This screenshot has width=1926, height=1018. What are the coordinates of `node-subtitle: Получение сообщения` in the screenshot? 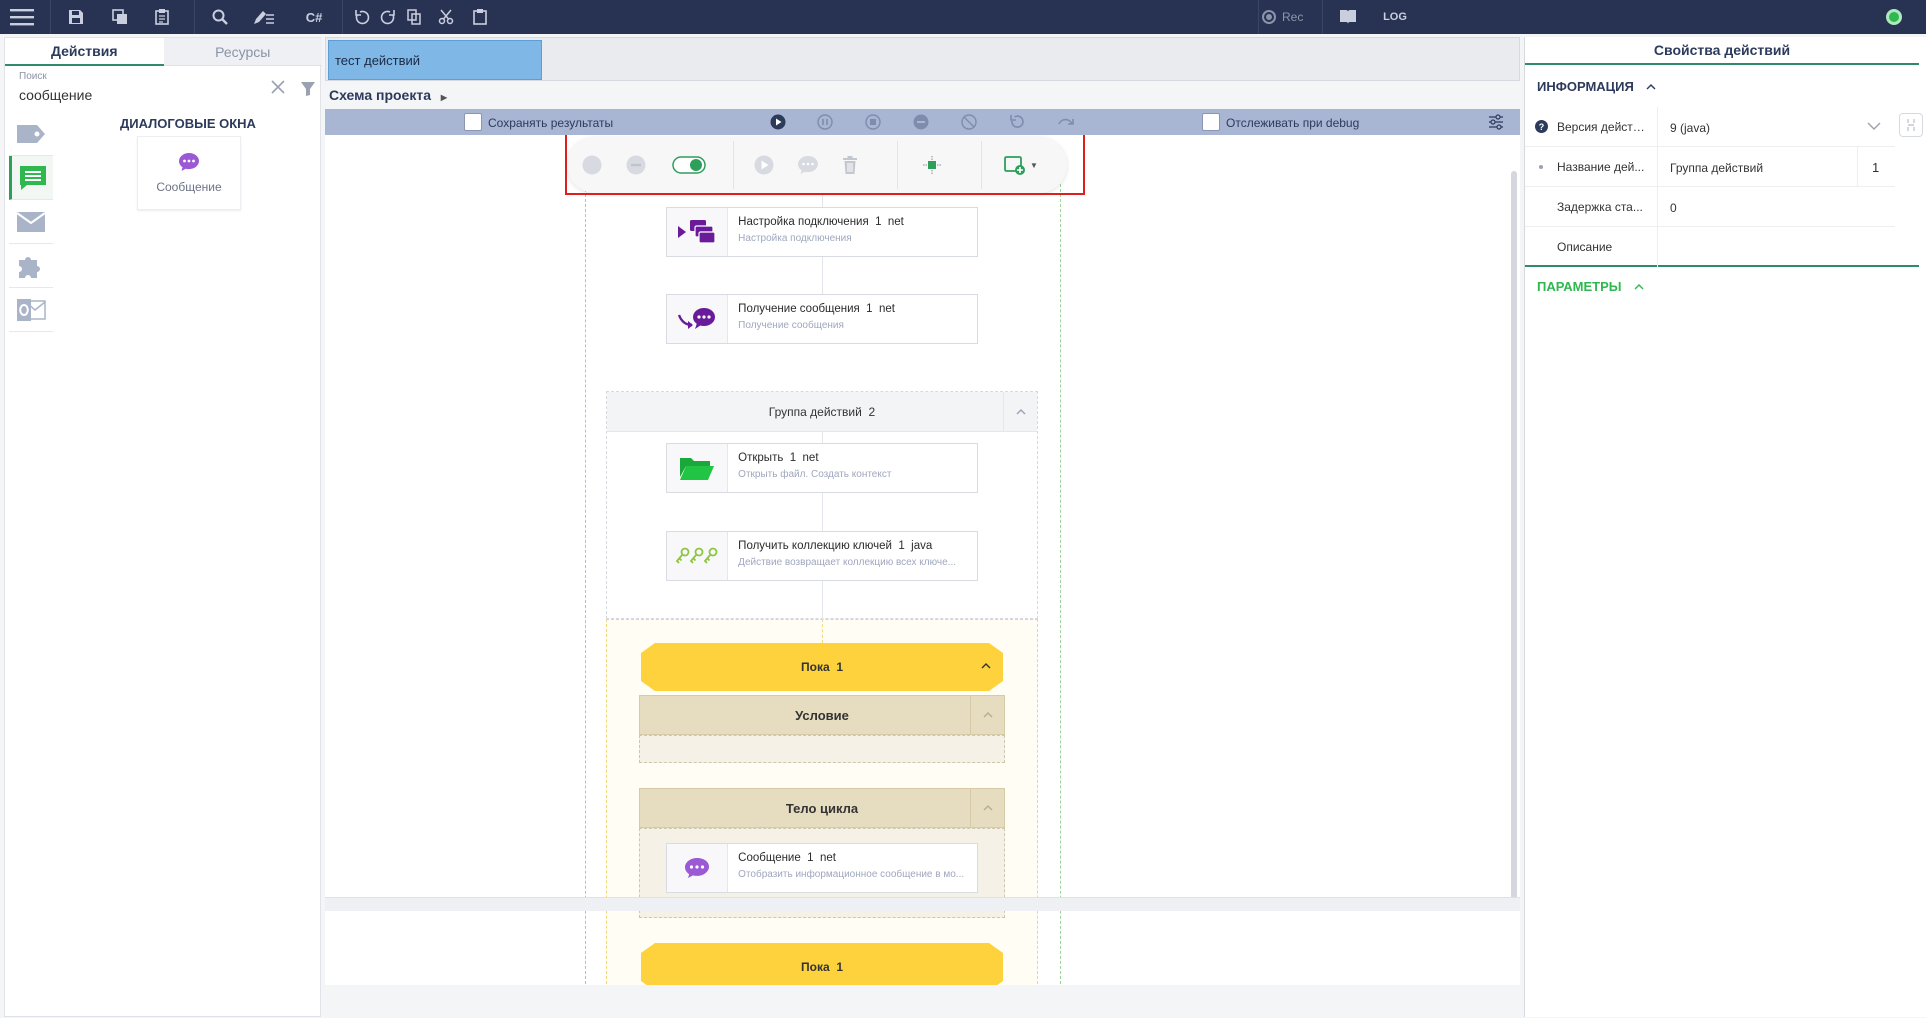 It's located at (791, 325).